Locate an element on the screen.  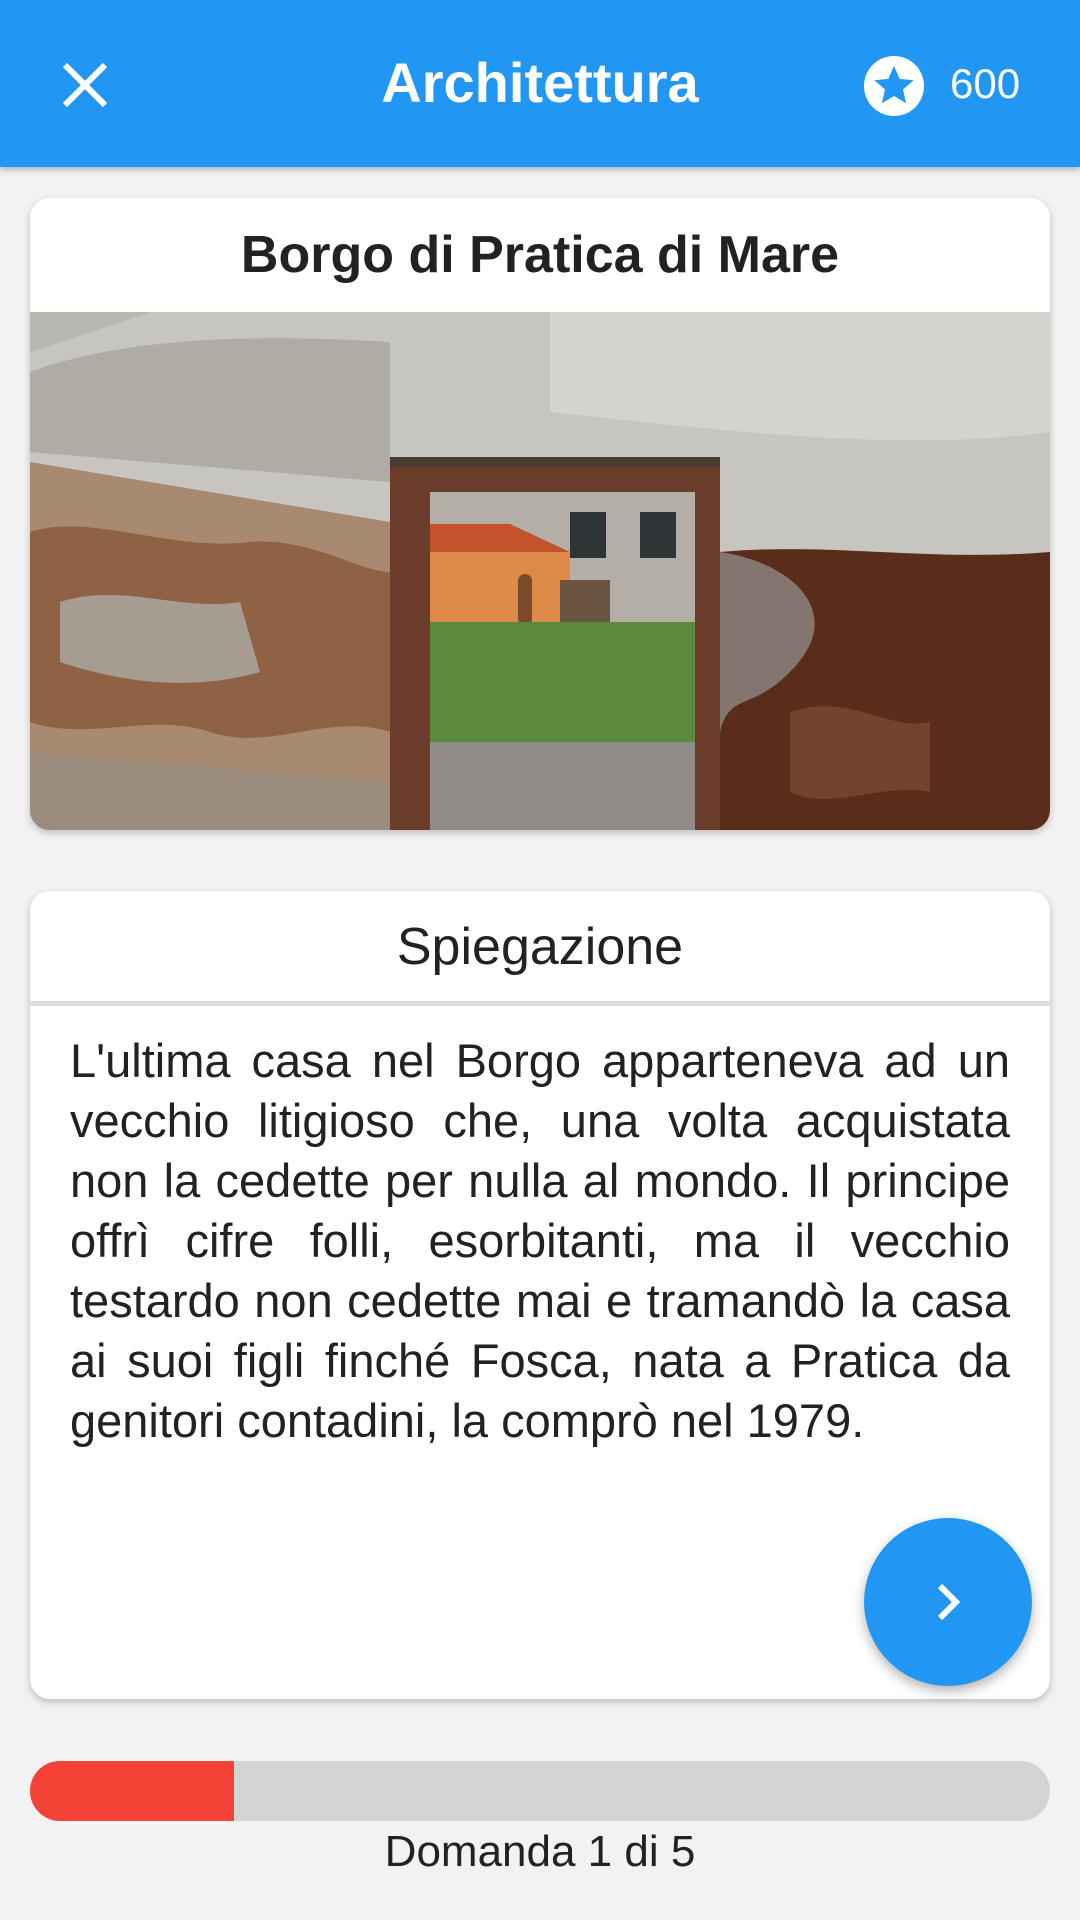
app-bar: Architettura 600 is located at coordinates (540, 83).